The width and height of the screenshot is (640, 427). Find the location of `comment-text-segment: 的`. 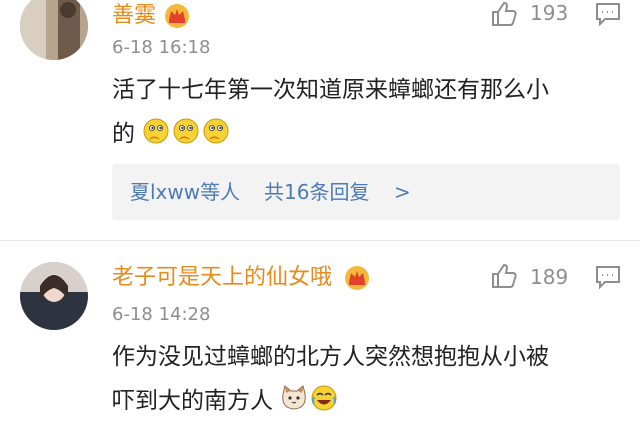

comment-text-segment: 的 is located at coordinates (123, 134).